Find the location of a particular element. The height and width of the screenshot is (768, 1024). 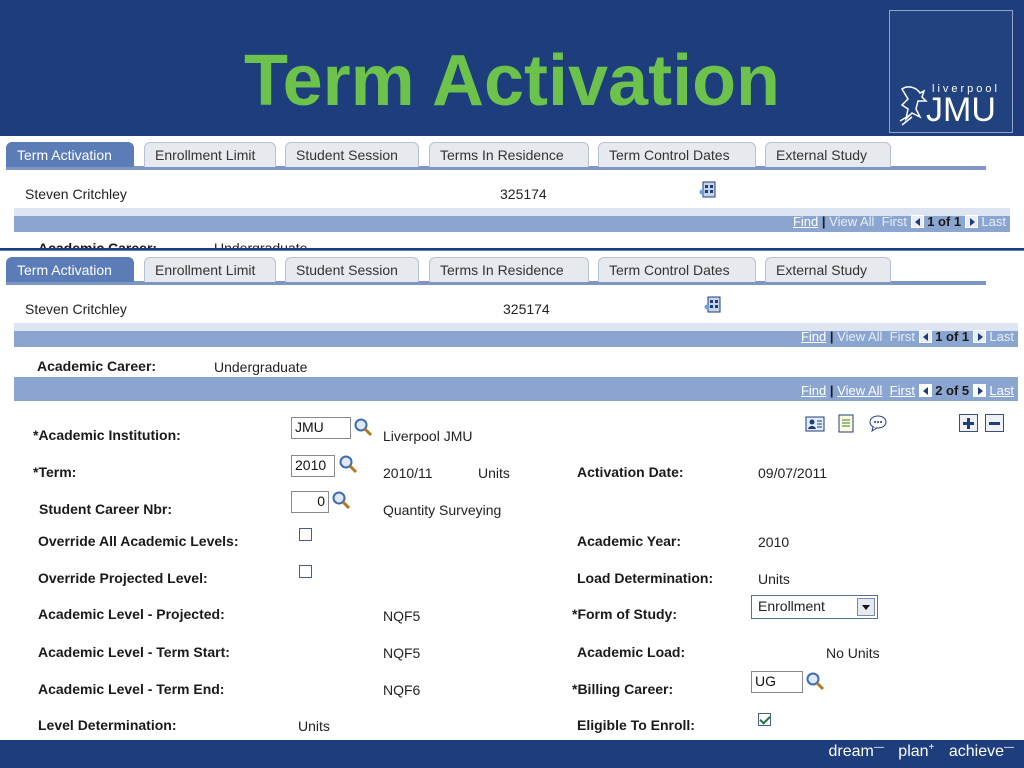

academic-level-projected-value: NQF5 is located at coordinates (402, 616).